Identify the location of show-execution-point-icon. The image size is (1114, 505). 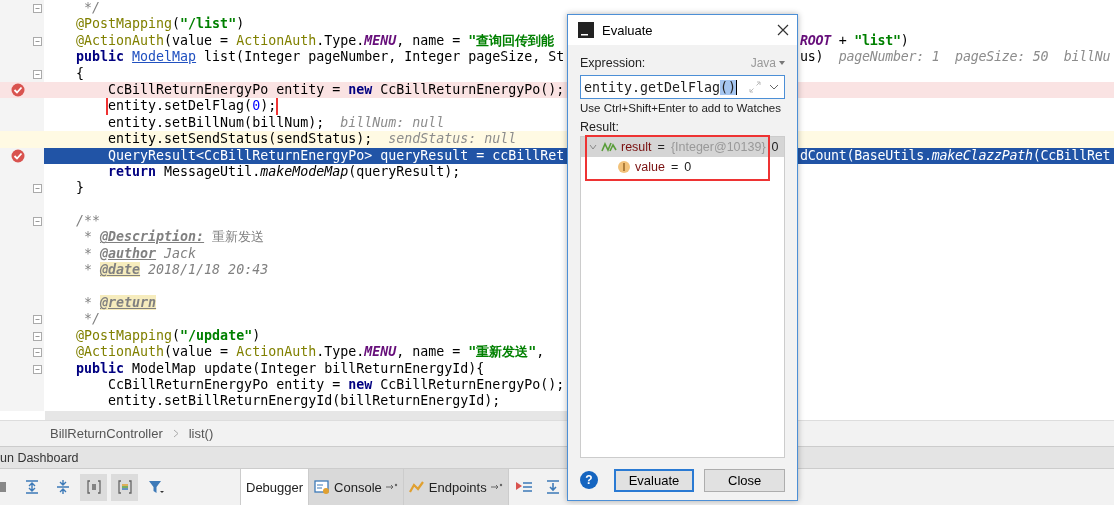
(523, 487).